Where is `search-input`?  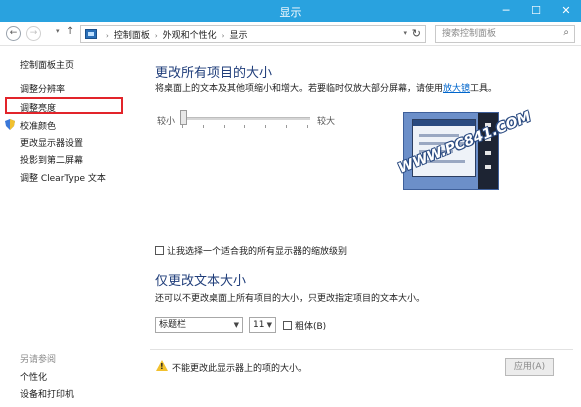 search-input is located at coordinates (495, 34).